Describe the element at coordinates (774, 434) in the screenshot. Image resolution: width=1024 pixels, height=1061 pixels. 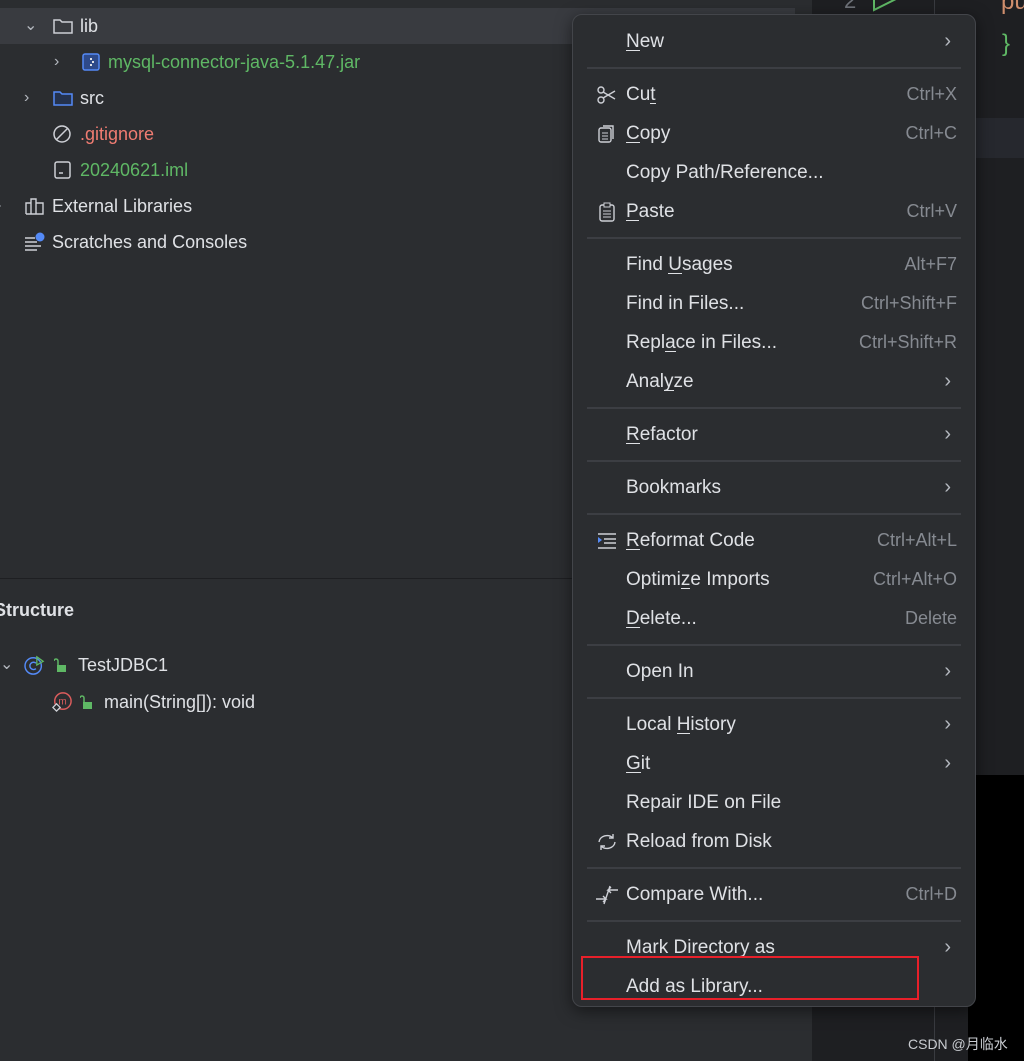
I see `menu-item-refactor: Refactor ›` at that location.